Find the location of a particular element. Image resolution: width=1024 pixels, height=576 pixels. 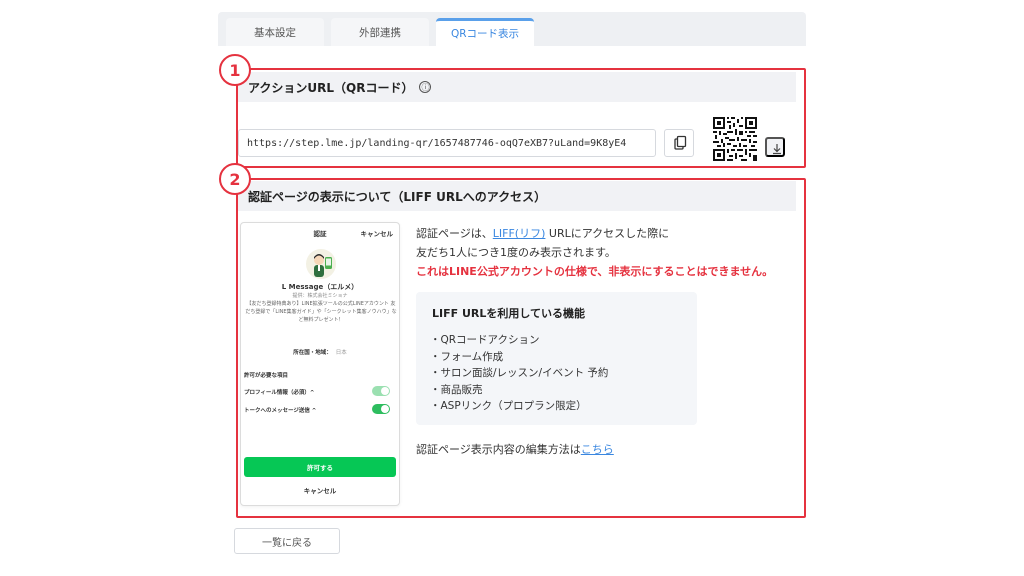

tab-external-integration: 外部連携 is located at coordinates (380, 32).